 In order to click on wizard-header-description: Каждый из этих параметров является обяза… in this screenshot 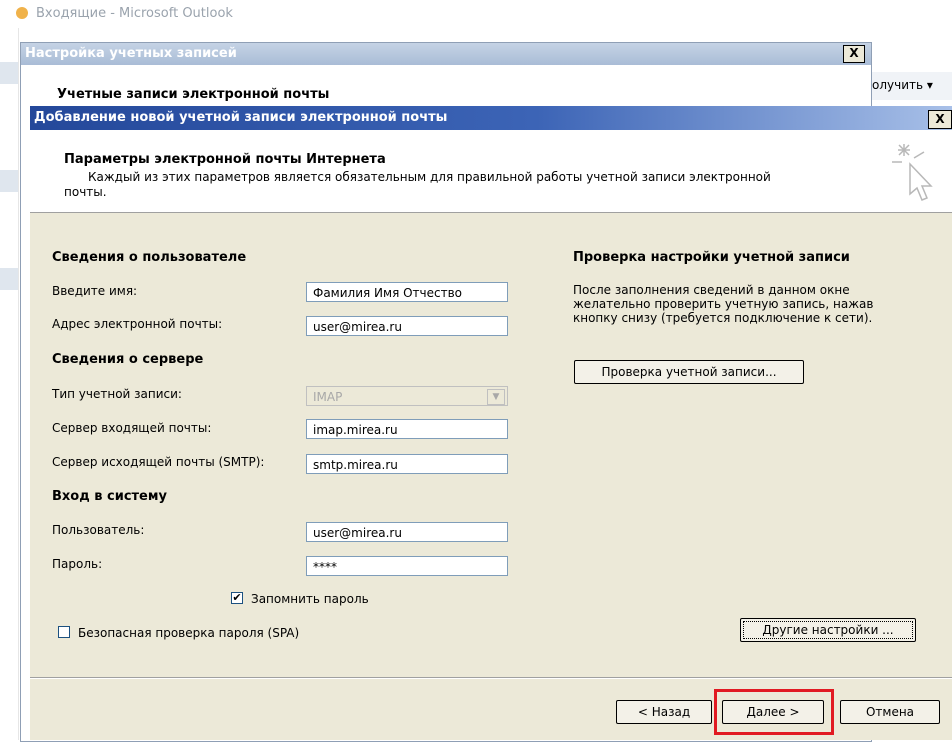, I will do `click(466, 185)`.